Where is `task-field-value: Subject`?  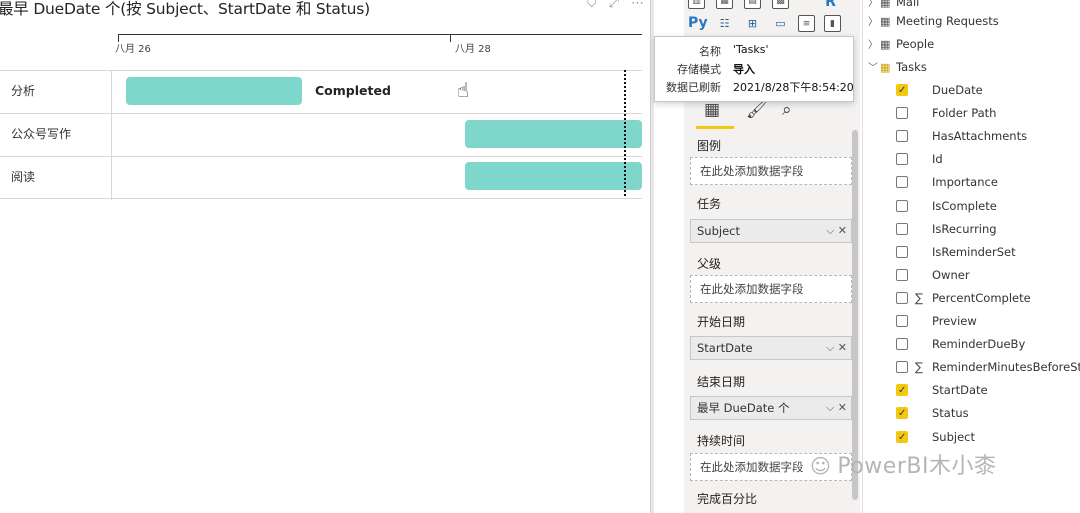 task-field-value: Subject is located at coordinates (718, 231).